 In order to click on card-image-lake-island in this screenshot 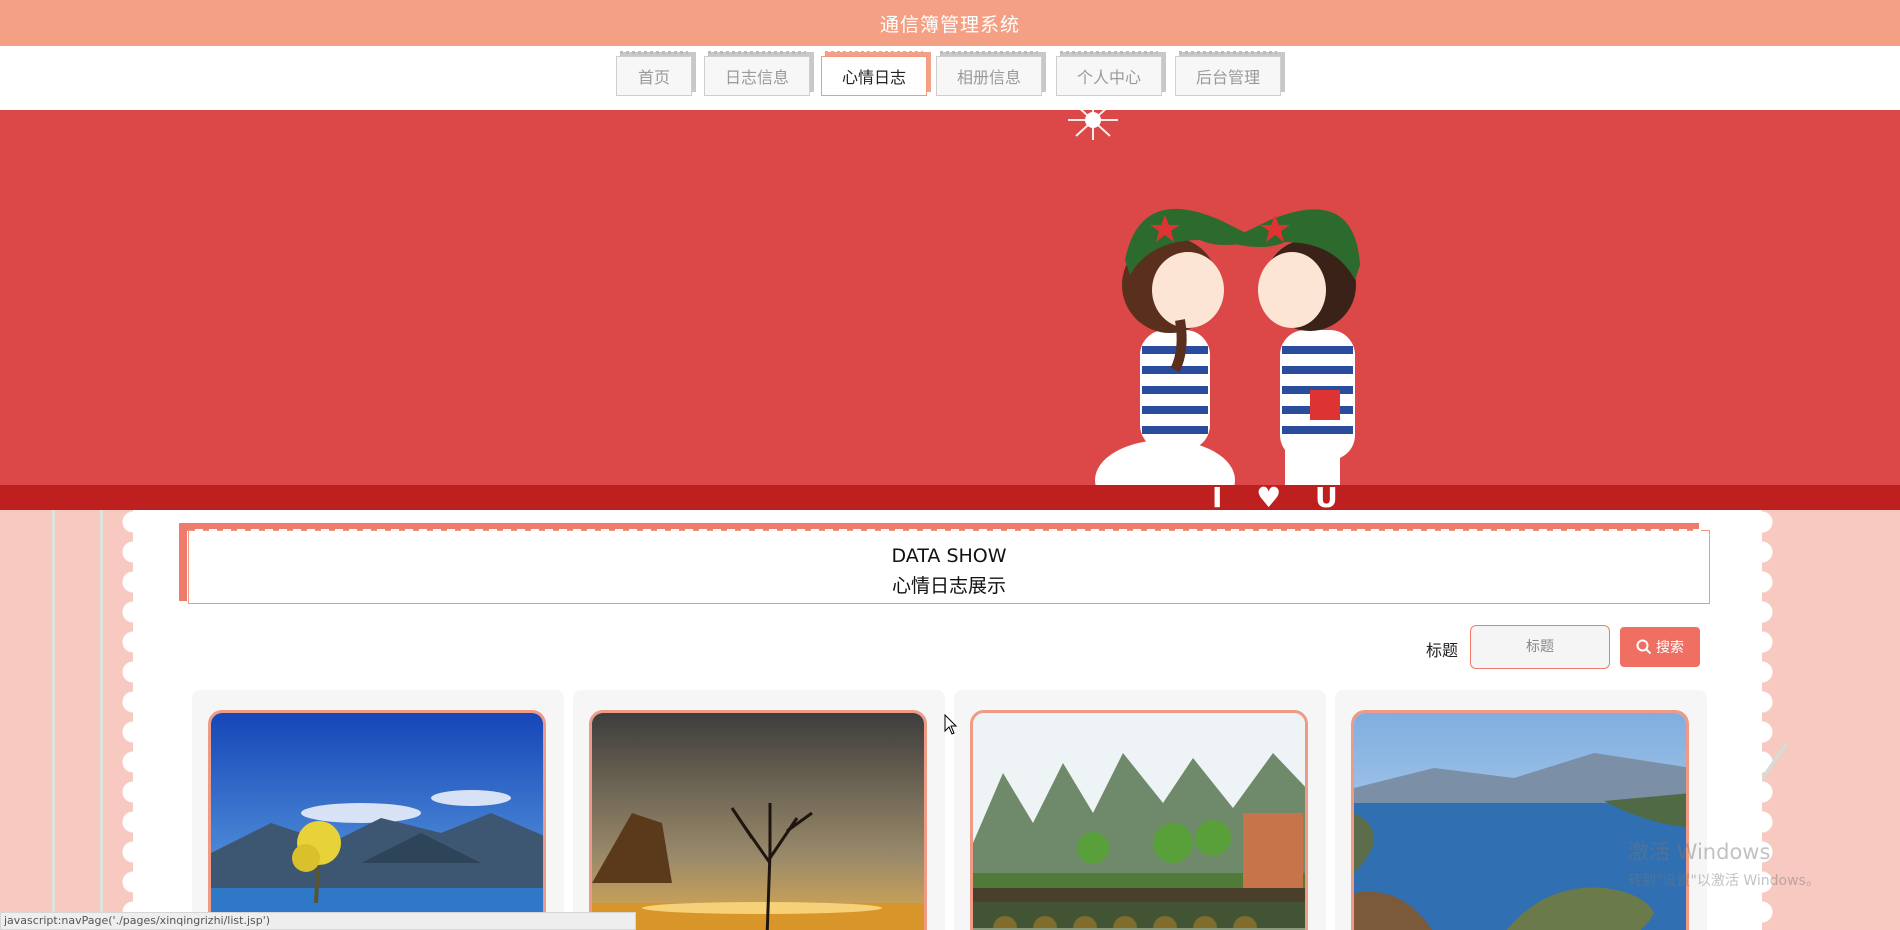, I will do `click(1520, 820)`.